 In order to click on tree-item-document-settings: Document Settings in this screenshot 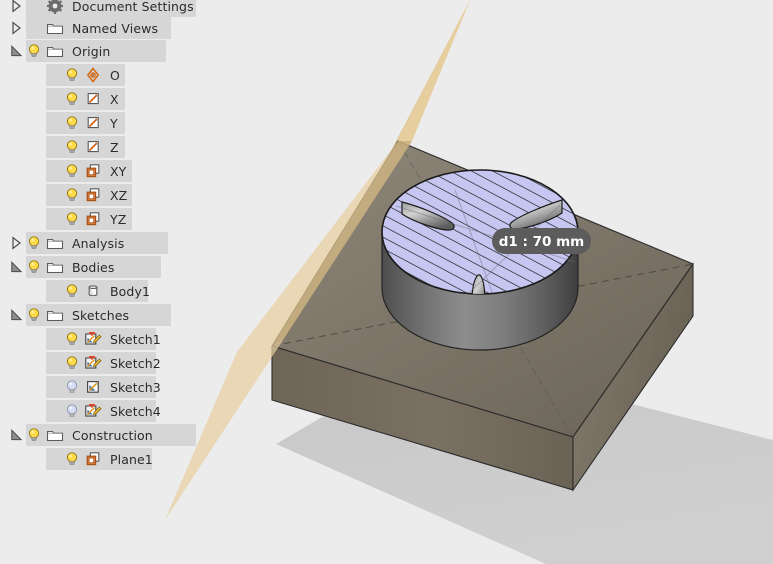, I will do `click(102, 8)`.